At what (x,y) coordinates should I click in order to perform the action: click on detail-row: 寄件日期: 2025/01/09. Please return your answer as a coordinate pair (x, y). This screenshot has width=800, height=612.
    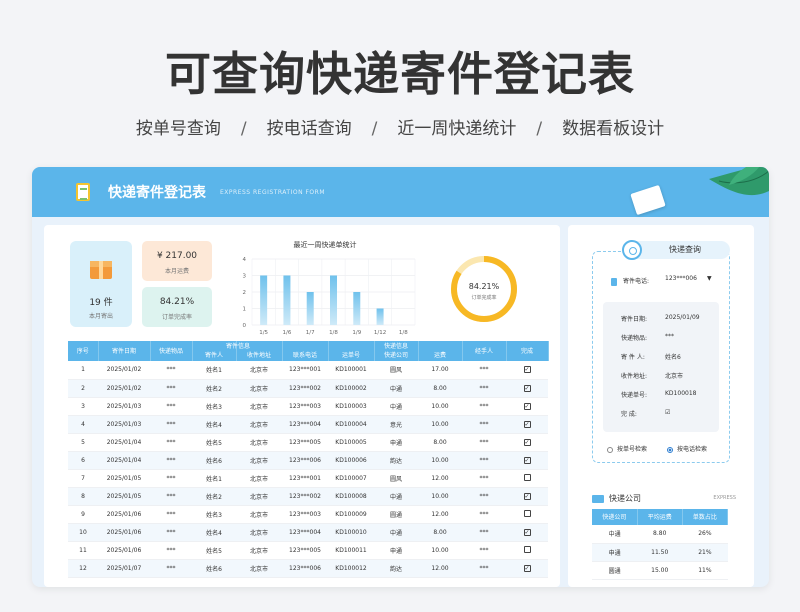
    Looking at the image, I should click on (671, 318).